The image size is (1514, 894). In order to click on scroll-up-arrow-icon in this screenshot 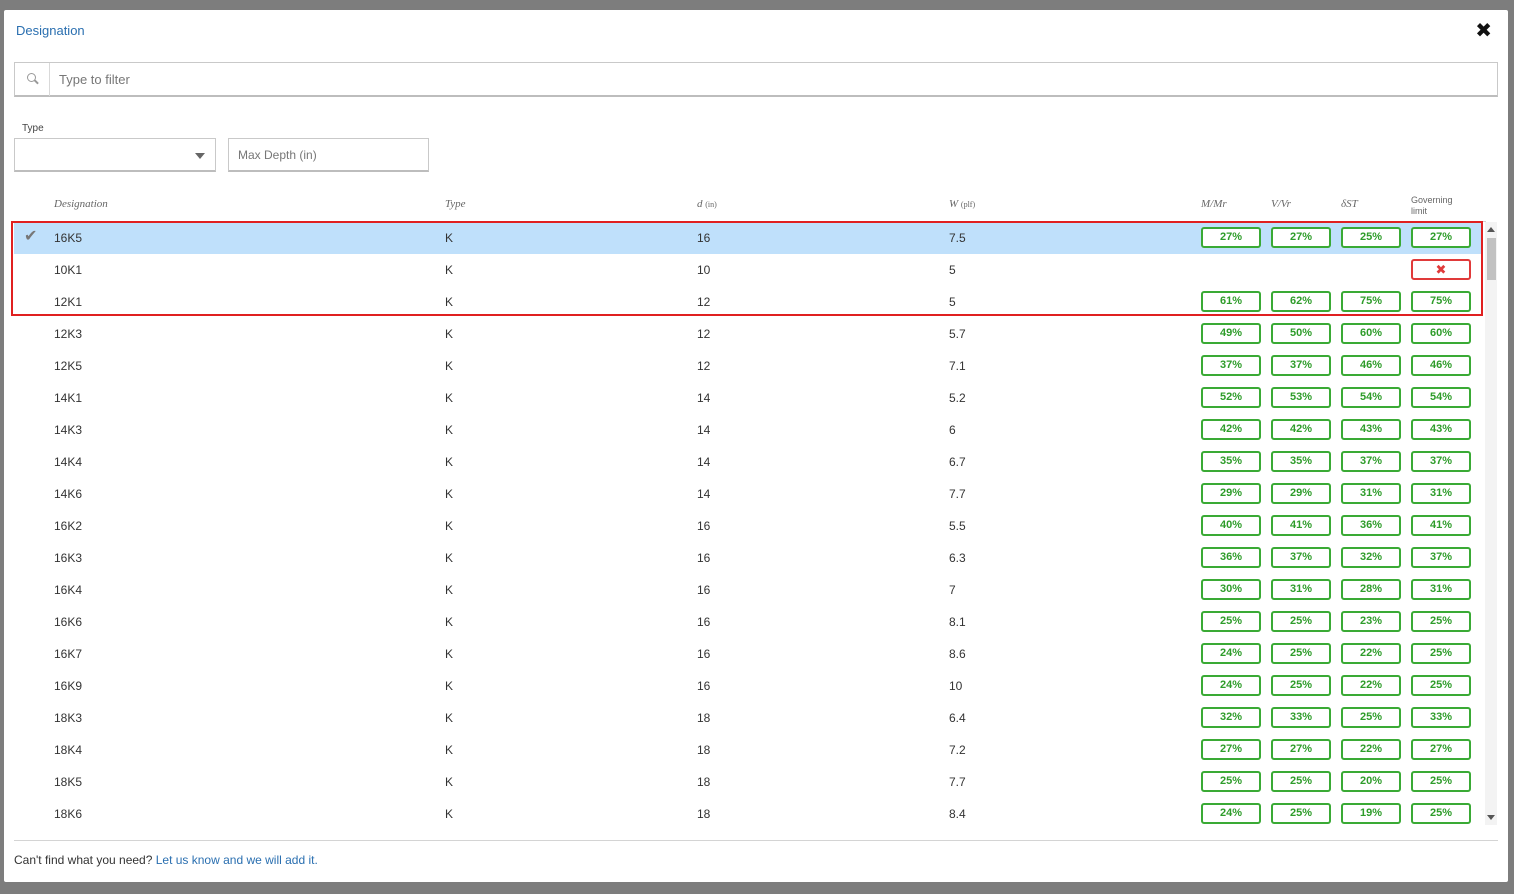, I will do `click(1491, 229)`.